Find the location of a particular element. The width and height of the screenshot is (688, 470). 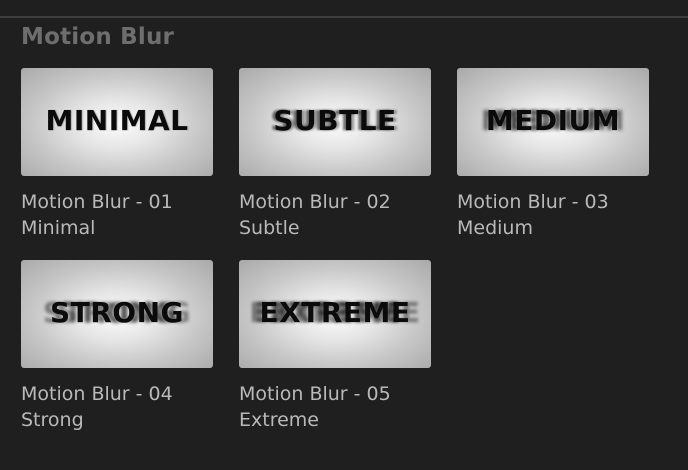

preset-thumbnail: MEDIUM is located at coordinates (553, 122).